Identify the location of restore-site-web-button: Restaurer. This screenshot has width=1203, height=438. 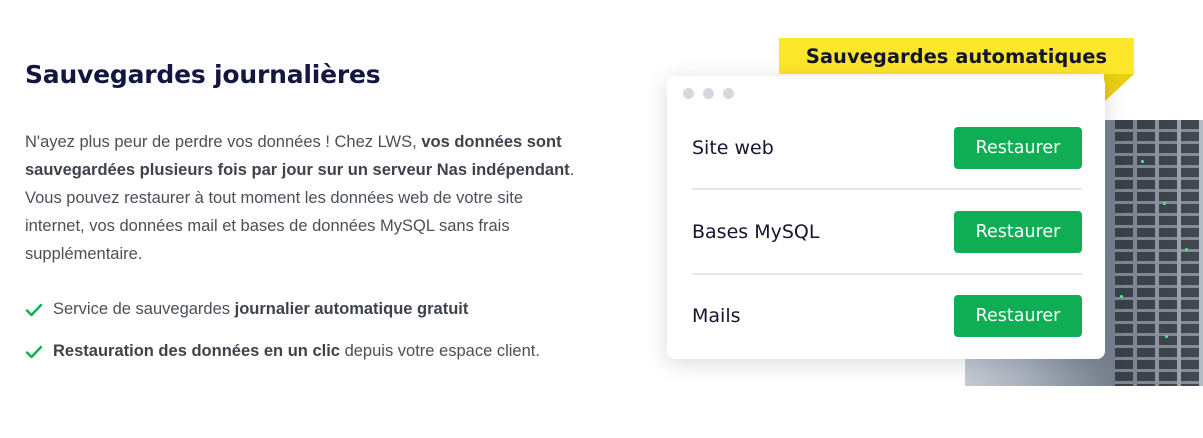
(1018, 148).